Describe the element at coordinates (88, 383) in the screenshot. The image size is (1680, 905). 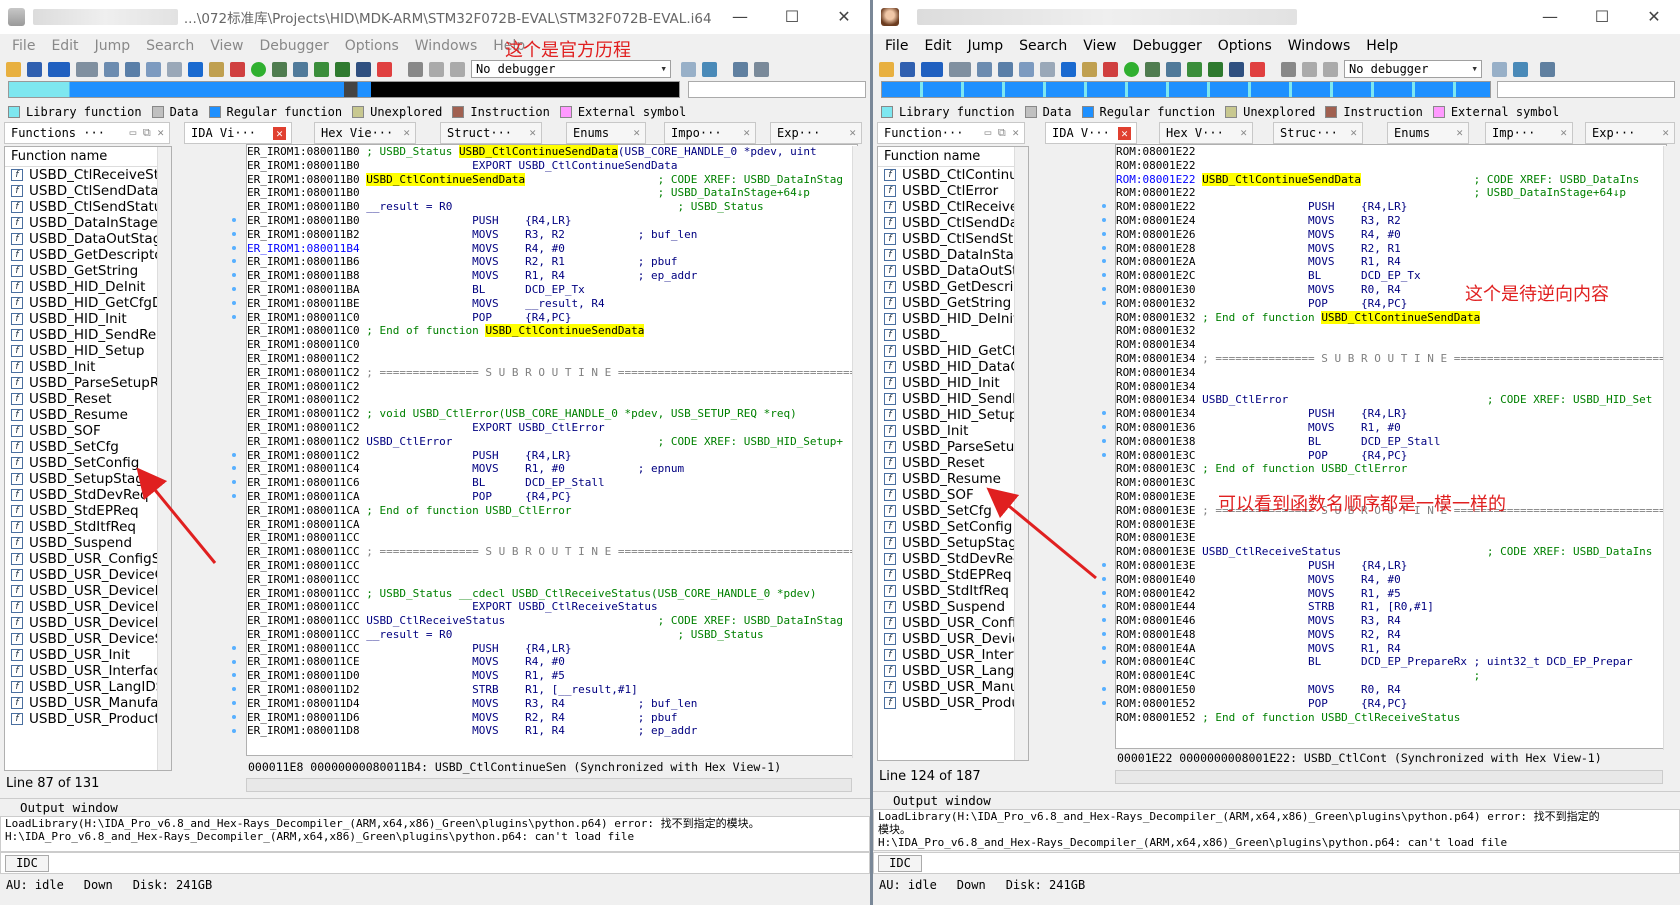
I see `function-list-item: f USBD_ParseSetupRe` at that location.